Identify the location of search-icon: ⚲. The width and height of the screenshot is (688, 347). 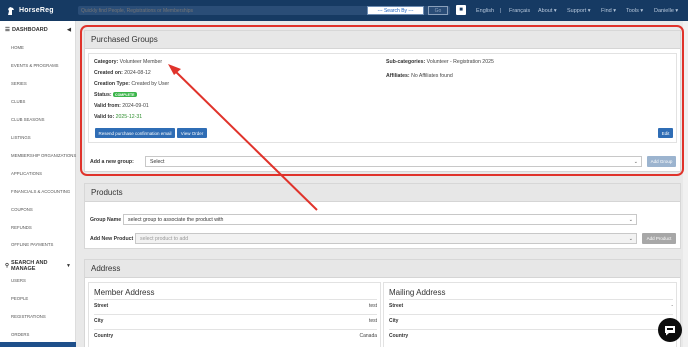
(7, 266).